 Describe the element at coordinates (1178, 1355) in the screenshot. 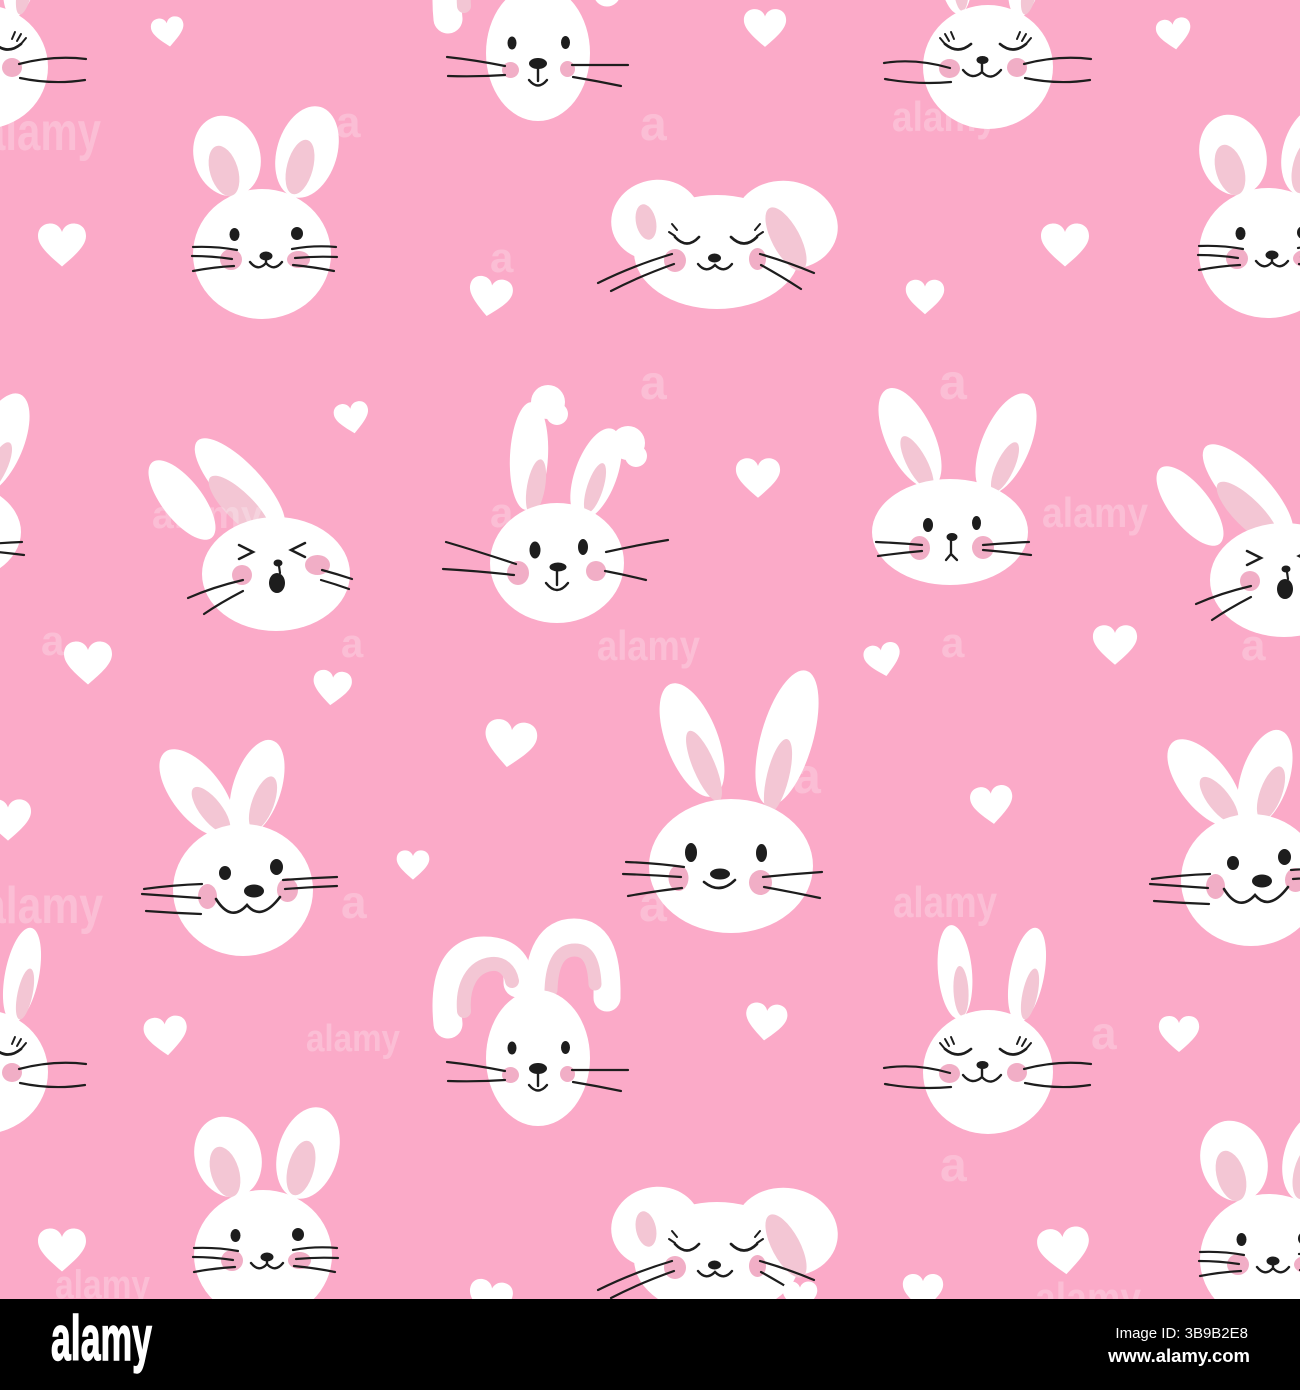

I see `svg-text: www.alamy.com` at that location.